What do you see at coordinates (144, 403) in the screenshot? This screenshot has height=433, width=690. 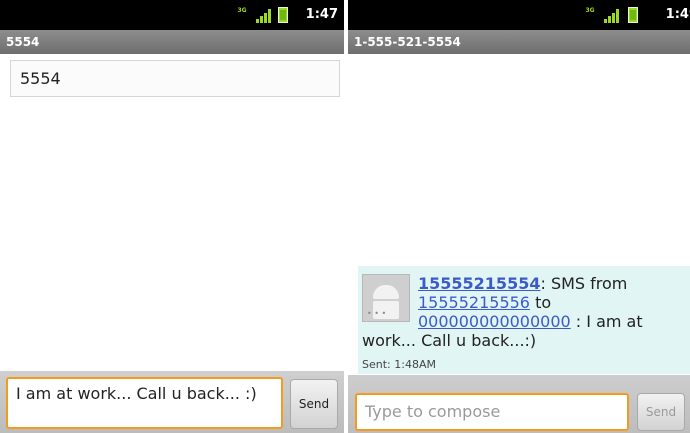 I see `compose-input: I am at work... Call u back... :)` at bounding box center [144, 403].